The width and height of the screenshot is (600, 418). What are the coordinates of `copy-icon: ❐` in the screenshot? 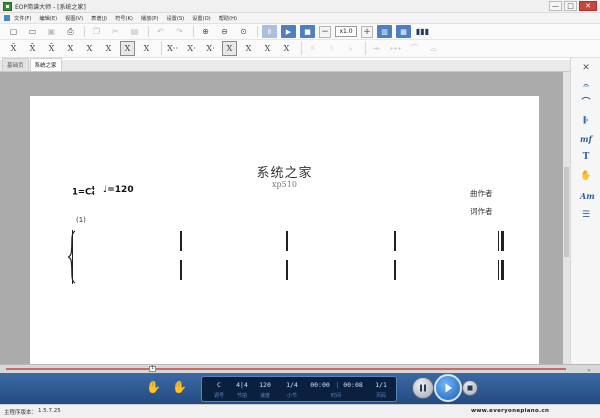 It's located at (96, 31).